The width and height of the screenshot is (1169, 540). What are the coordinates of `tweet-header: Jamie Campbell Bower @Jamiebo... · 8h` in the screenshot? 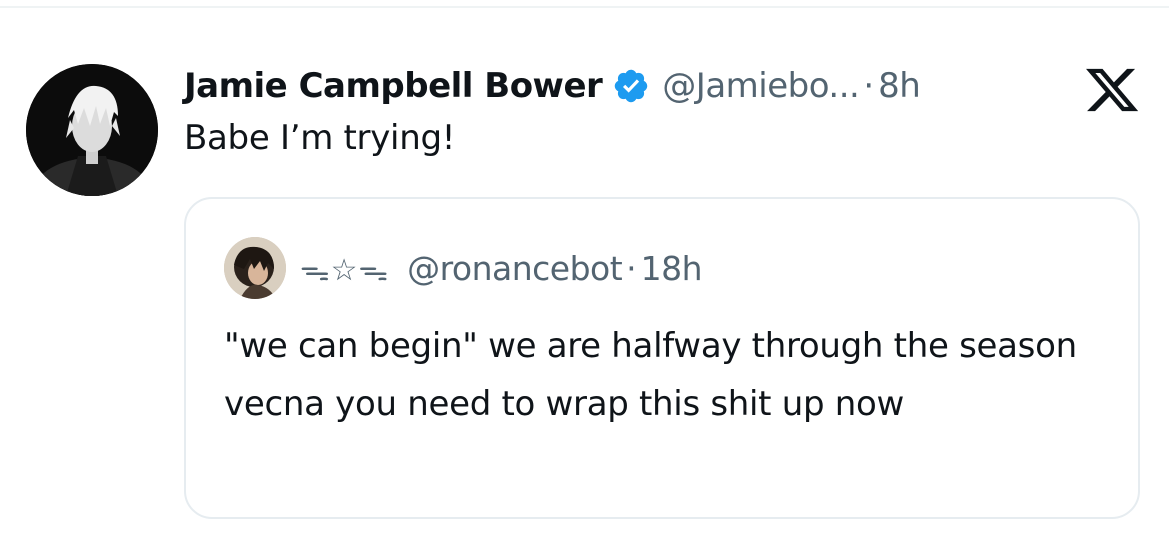 It's located at (552, 86).